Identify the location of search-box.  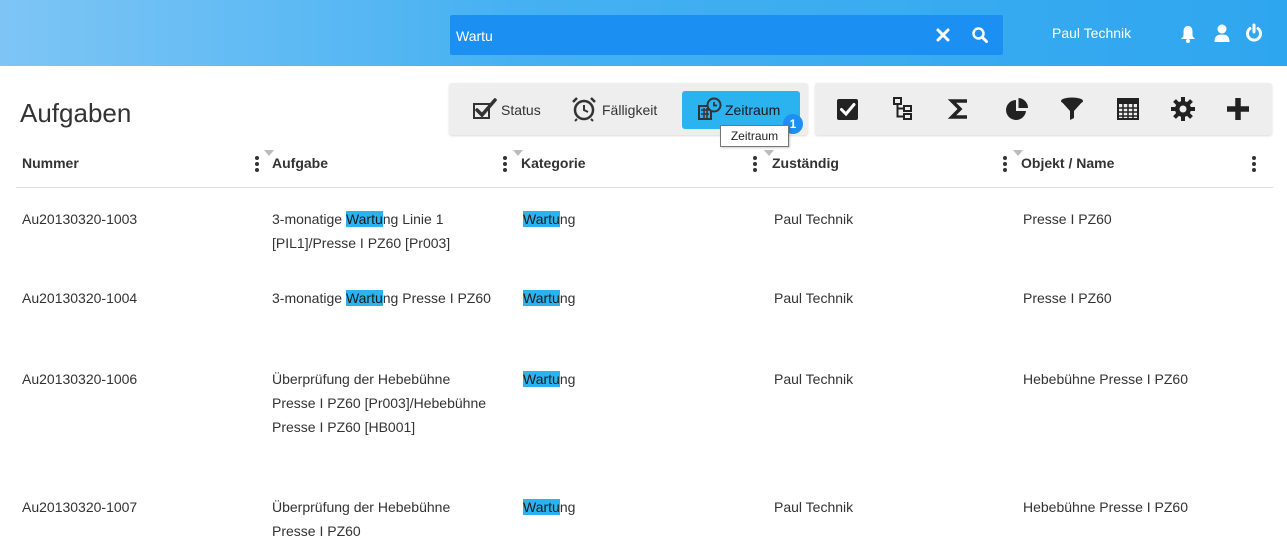
(726, 35).